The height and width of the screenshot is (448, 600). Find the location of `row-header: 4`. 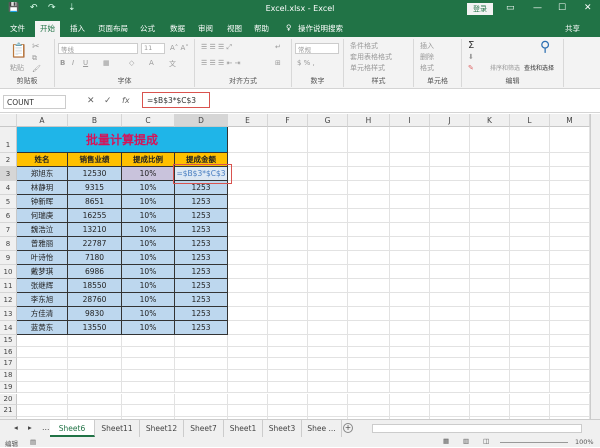

row-header: 4 is located at coordinates (8, 188).